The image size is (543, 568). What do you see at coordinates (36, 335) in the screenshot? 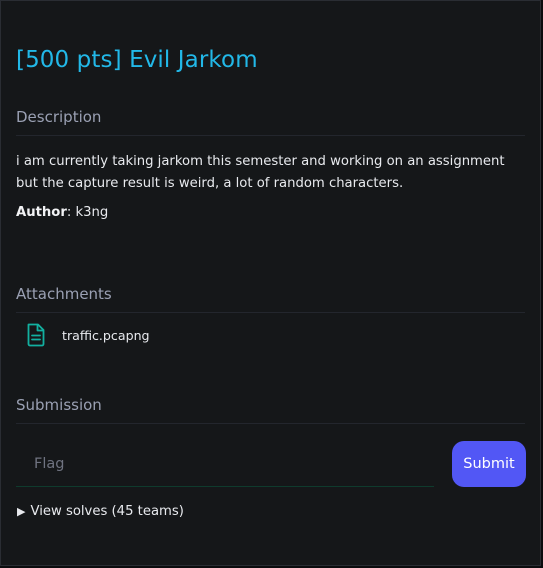
I see `file-document-icon` at bounding box center [36, 335].